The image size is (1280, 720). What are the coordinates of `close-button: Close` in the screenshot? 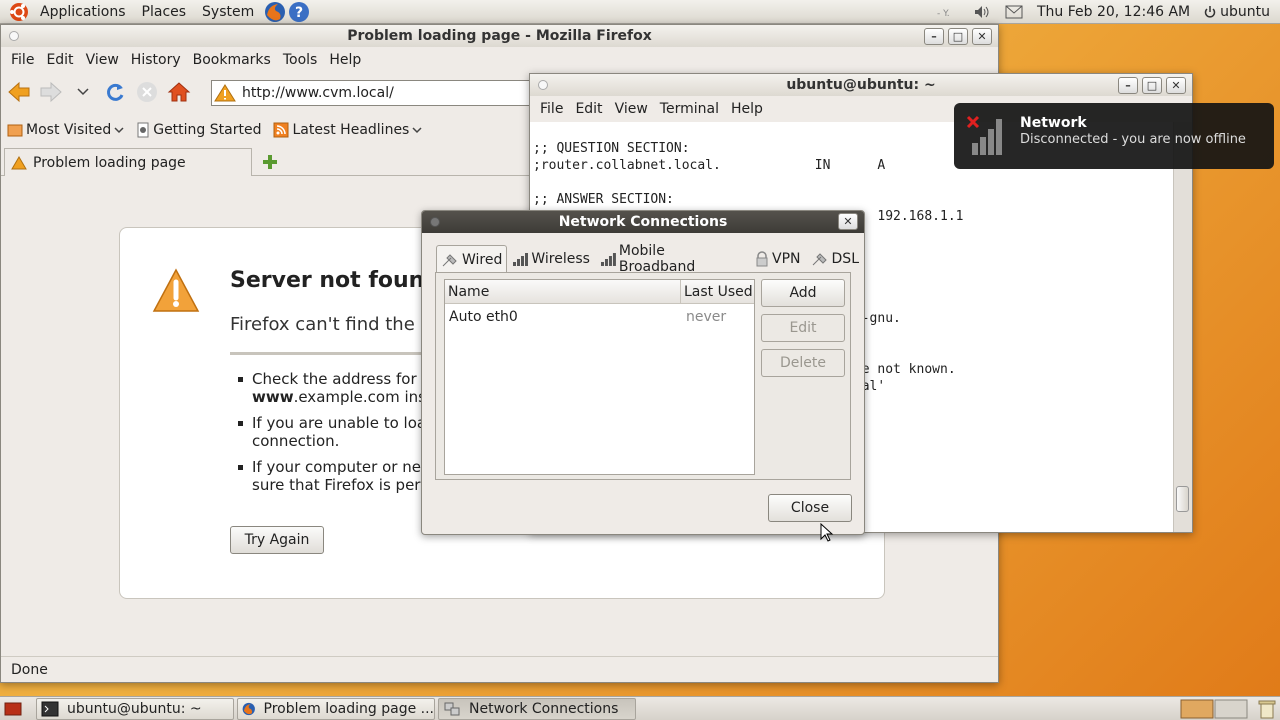 It's located at (810, 508).